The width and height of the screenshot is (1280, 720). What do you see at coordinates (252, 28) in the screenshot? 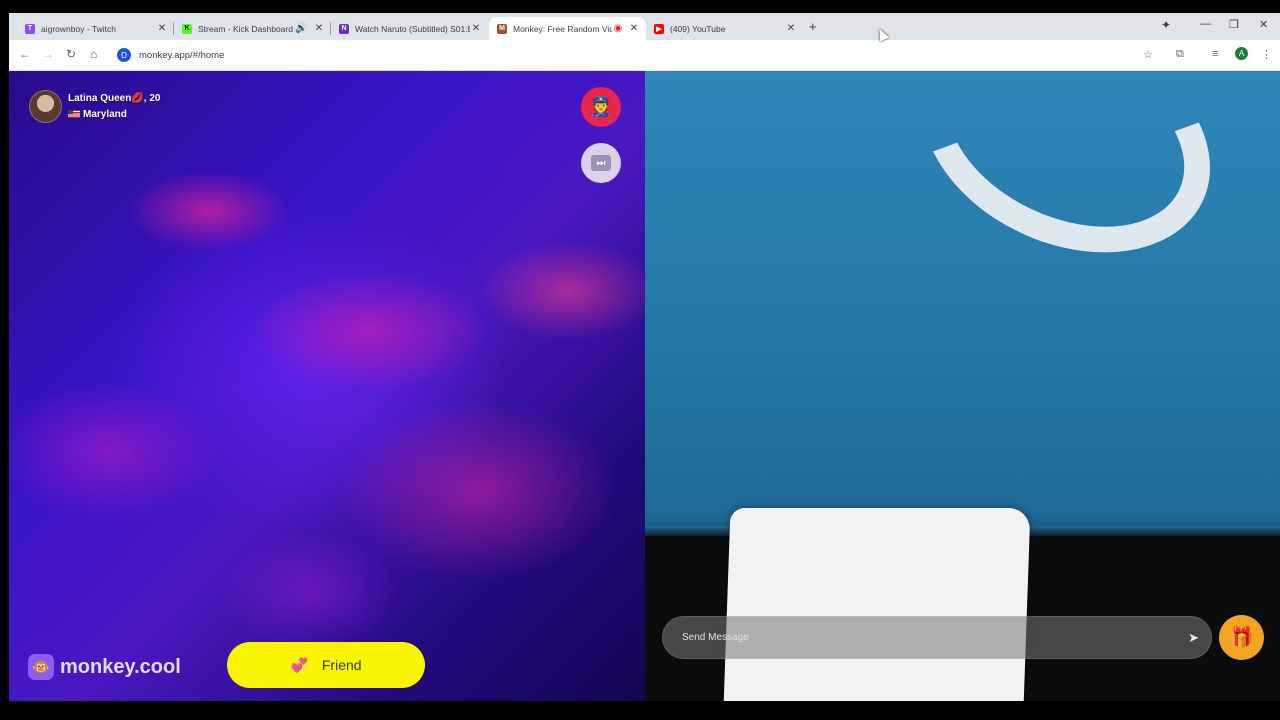
I see `tab-kick: K Stream - Kick Dashboard 🔊 ✕` at bounding box center [252, 28].